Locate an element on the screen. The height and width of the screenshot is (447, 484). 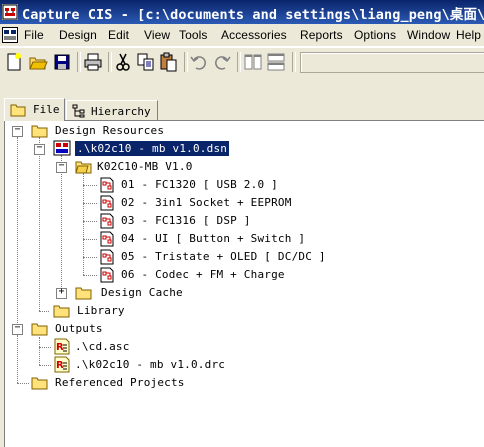
tab-hierarchy-label: Hierarchy is located at coordinates (121, 111).